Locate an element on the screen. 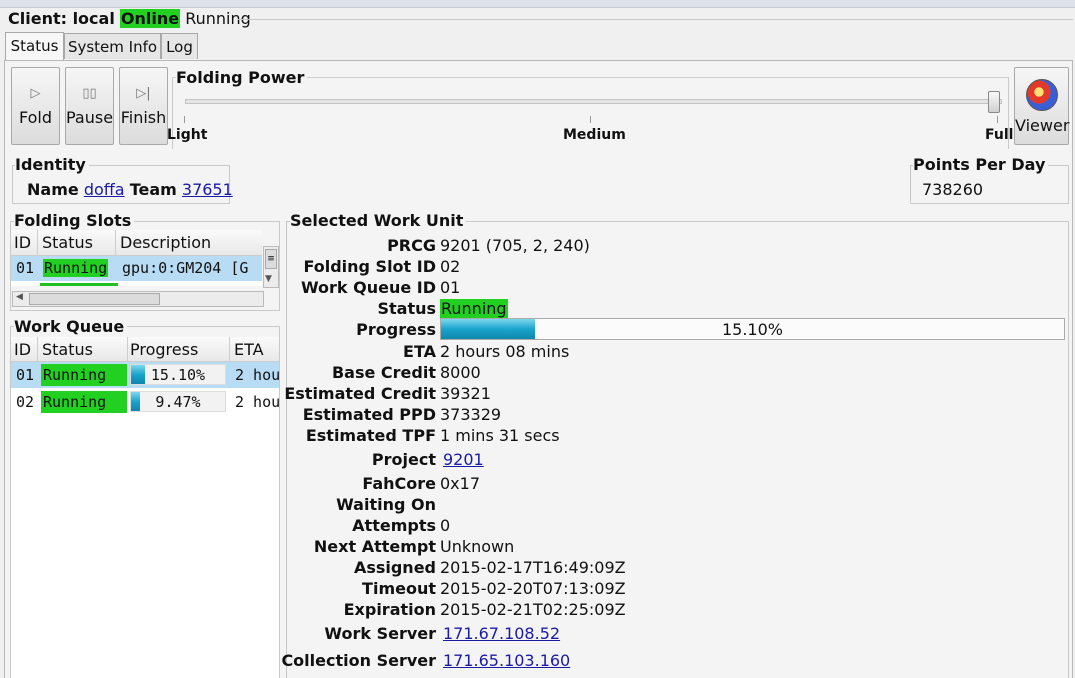 The image size is (1075, 678). scroll-thumb-icon: ≡ is located at coordinates (271, 259).